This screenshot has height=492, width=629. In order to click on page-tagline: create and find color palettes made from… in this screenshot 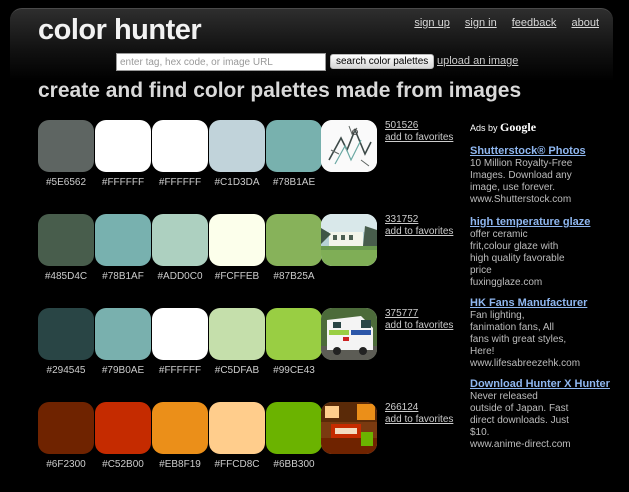, I will do `click(280, 90)`.